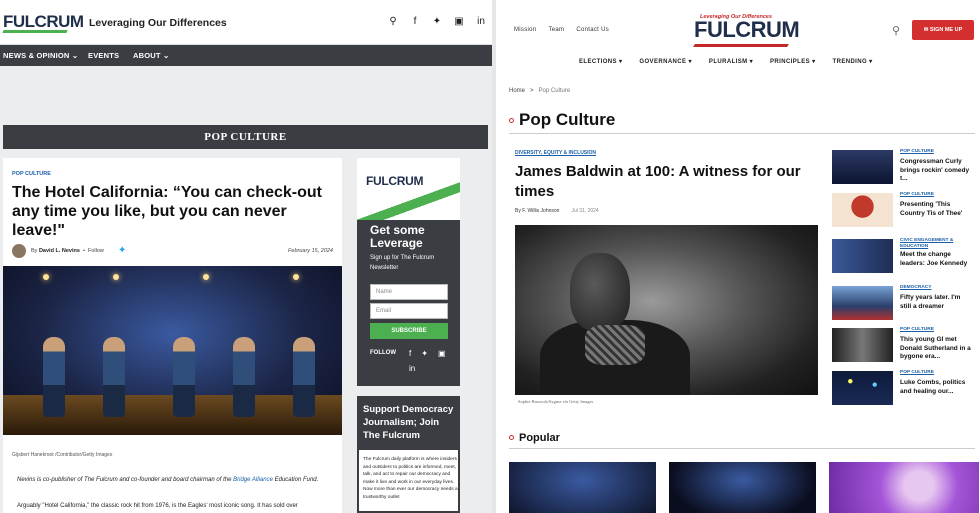  What do you see at coordinates (936, 244) in the screenshot?
I see `sidebar-category: CIVIC ENGAGEMENT & EDUCATION` at bounding box center [936, 244].